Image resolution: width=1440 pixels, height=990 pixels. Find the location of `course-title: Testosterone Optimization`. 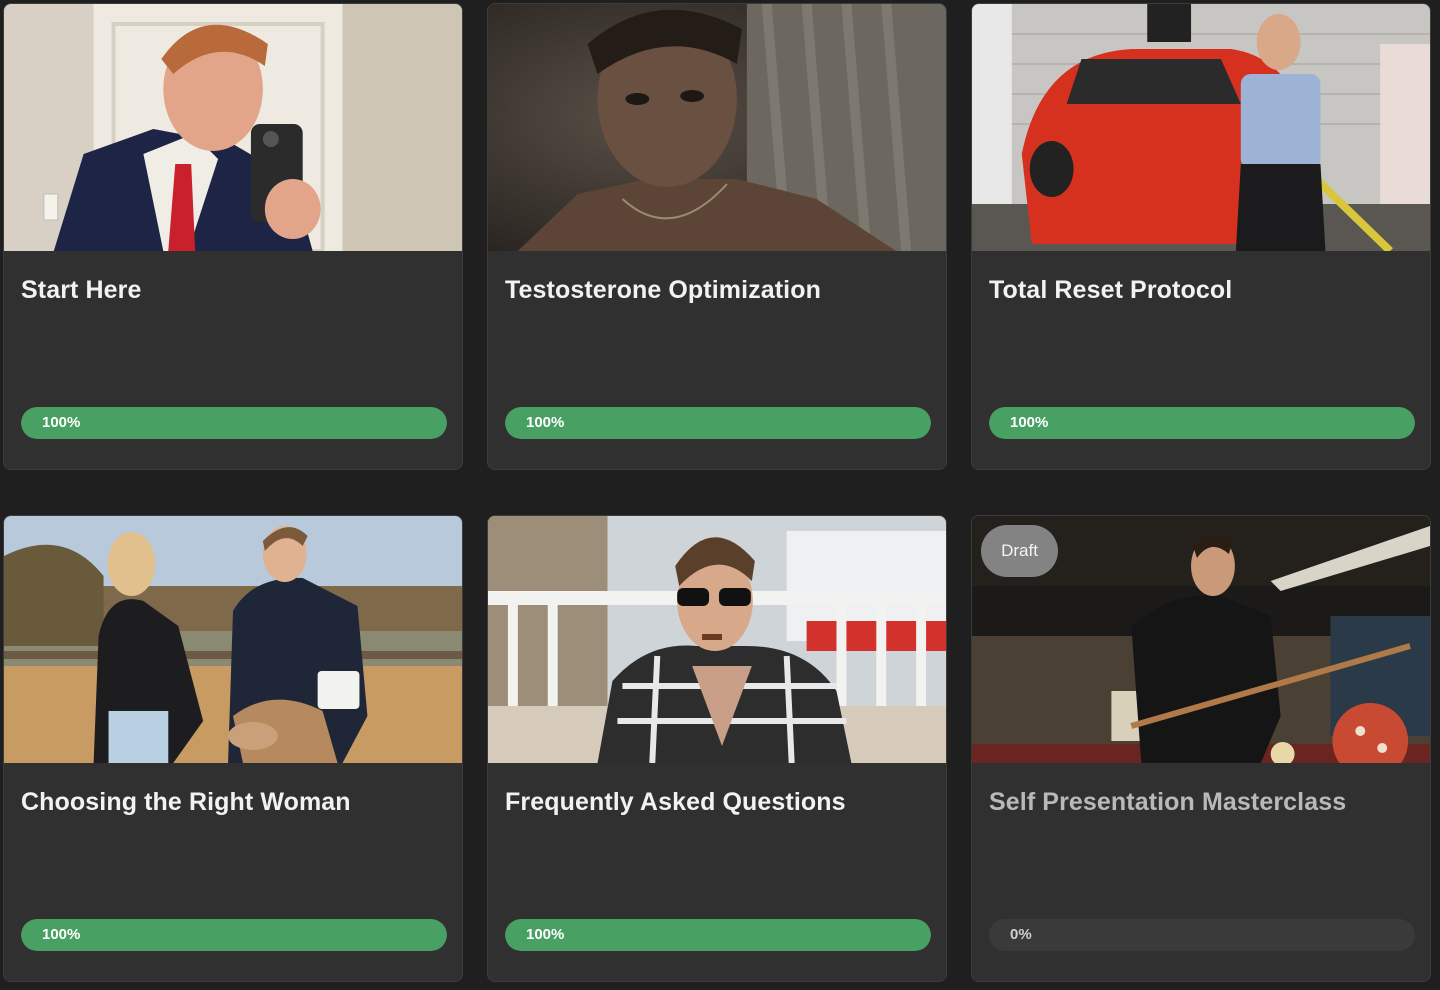

course-title: Testosterone Optimization is located at coordinates (663, 290).